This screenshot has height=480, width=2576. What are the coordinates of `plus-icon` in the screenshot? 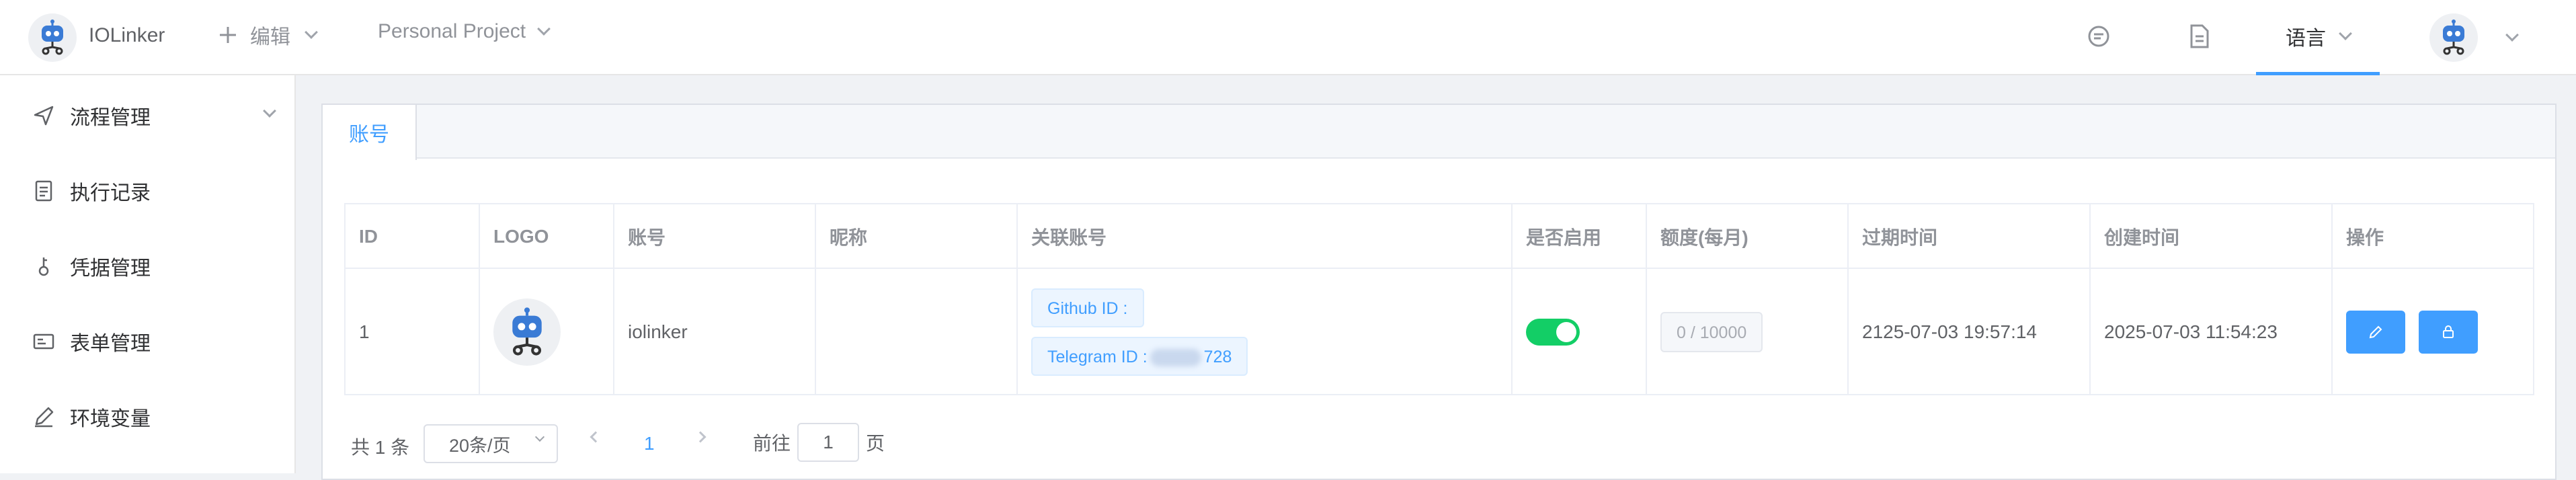 It's located at (228, 35).